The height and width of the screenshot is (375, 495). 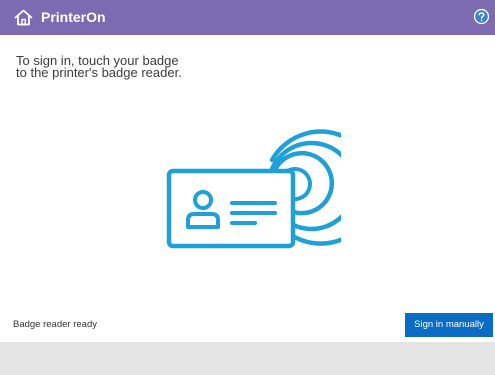 What do you see at coordinates (23, 17) in the screenshot?
I see `home-icon` at bounding box center [23, 17].